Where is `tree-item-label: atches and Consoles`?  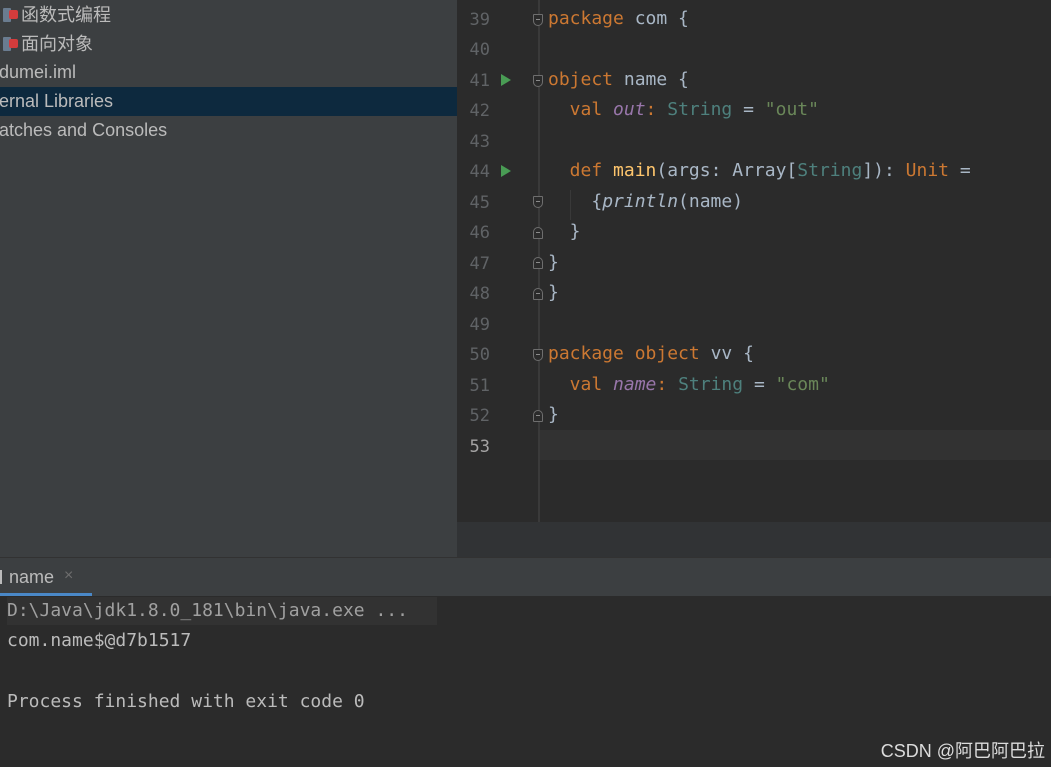 tree-item-label: atches and Consoles is located at coordinates (84, 130).